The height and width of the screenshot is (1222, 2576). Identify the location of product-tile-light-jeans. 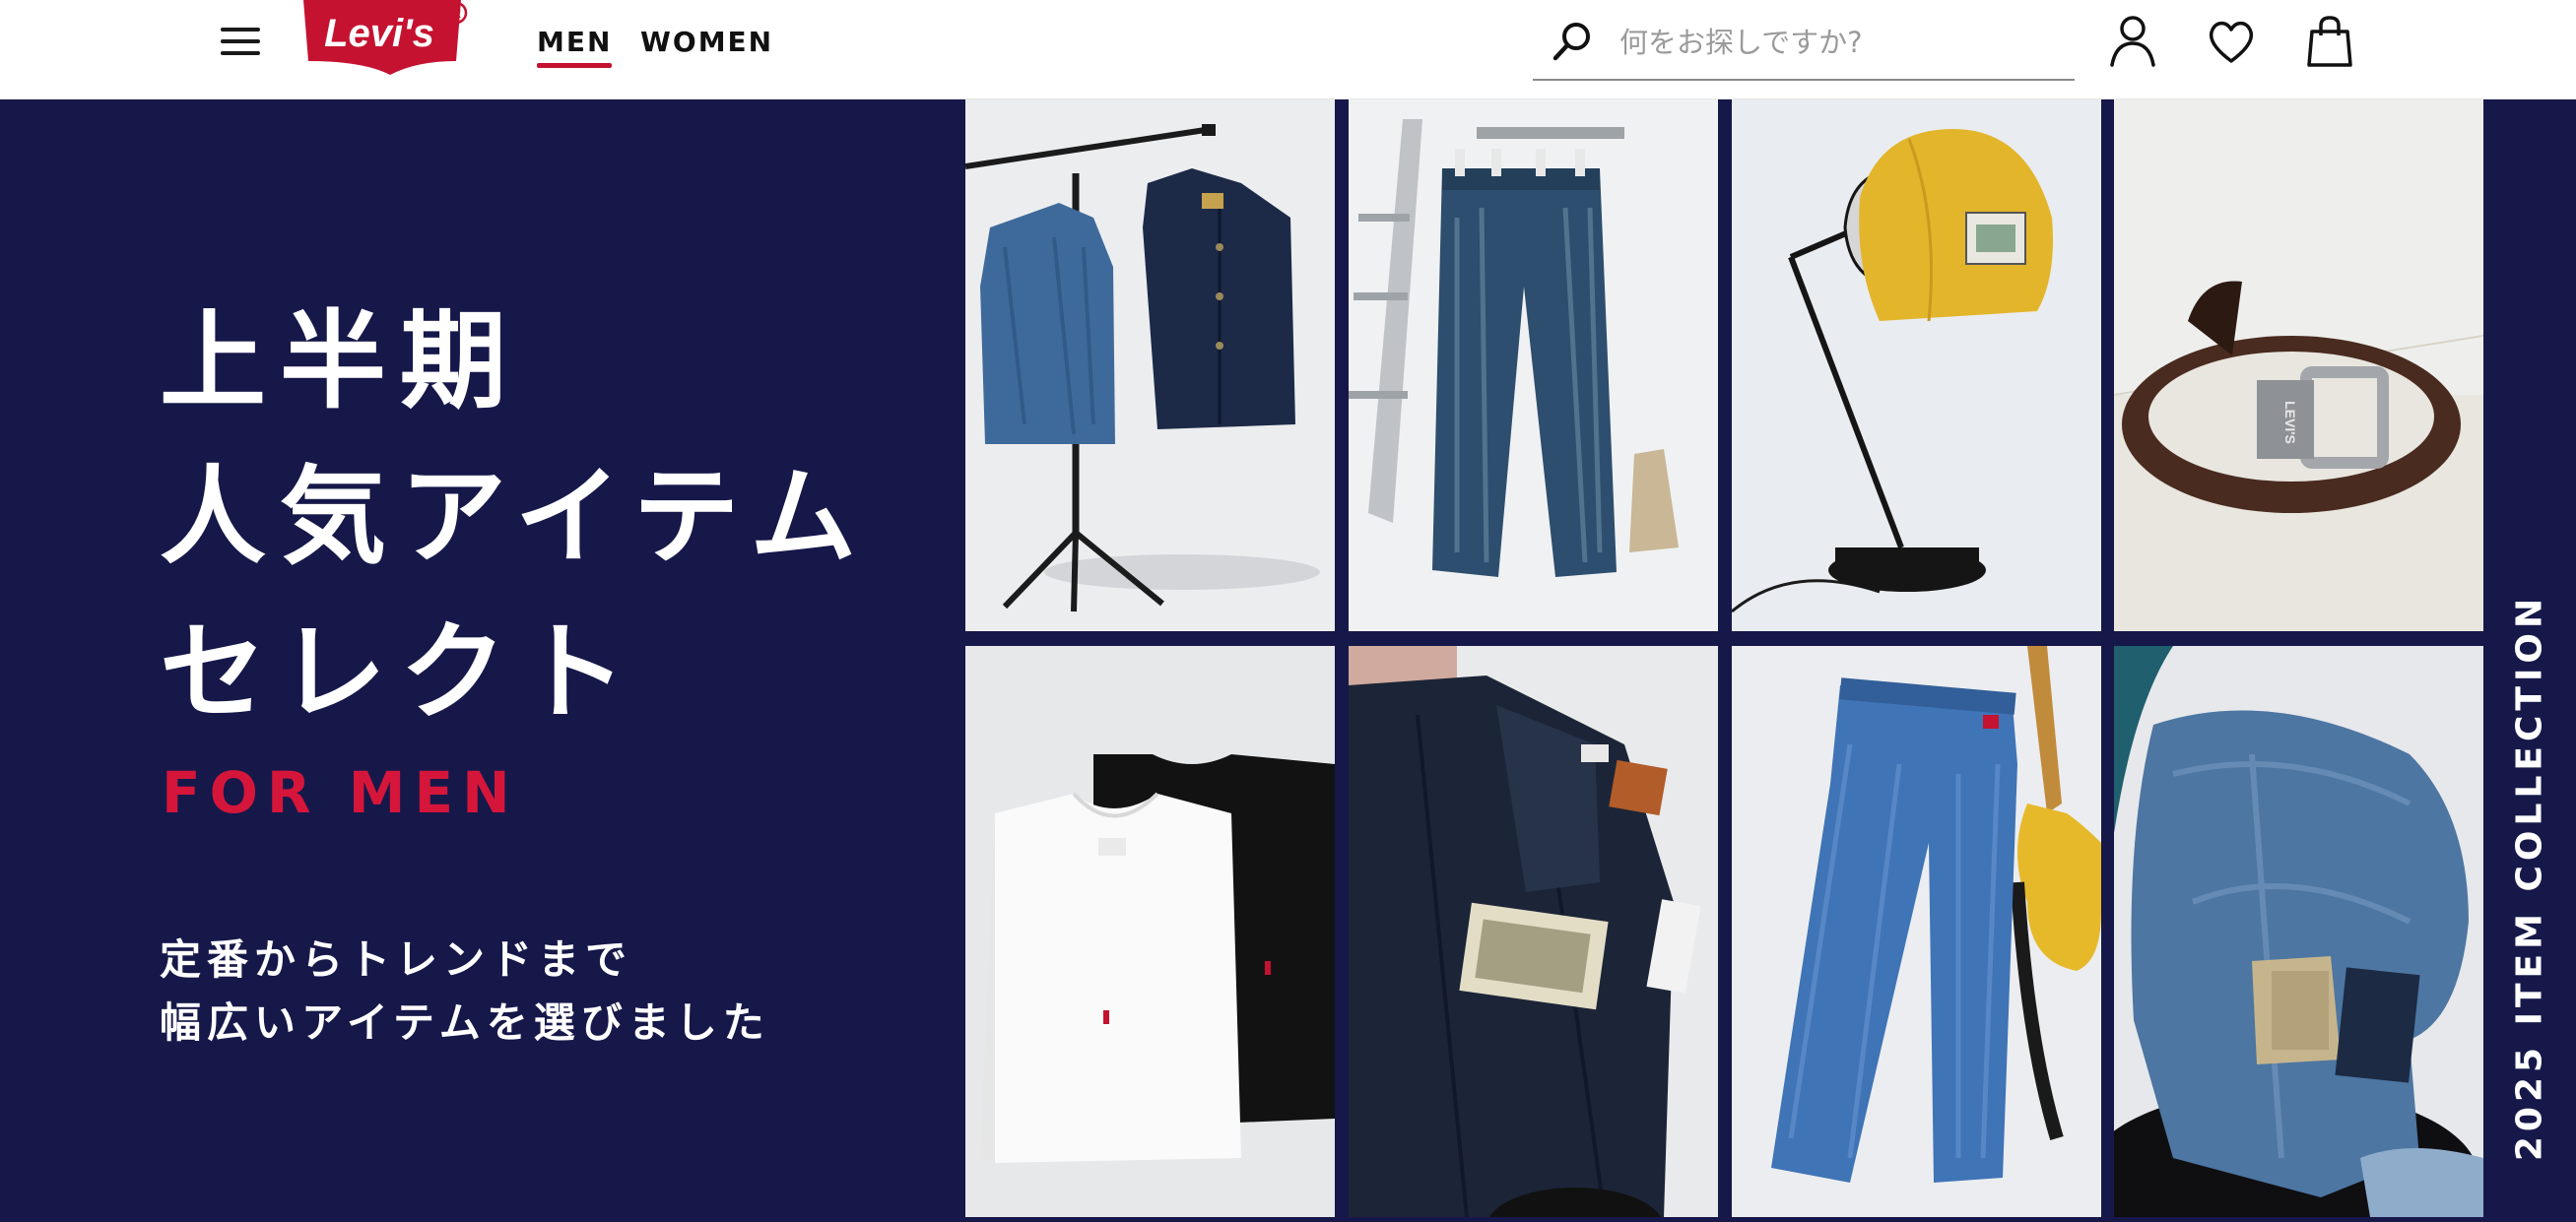
(1917, 932).